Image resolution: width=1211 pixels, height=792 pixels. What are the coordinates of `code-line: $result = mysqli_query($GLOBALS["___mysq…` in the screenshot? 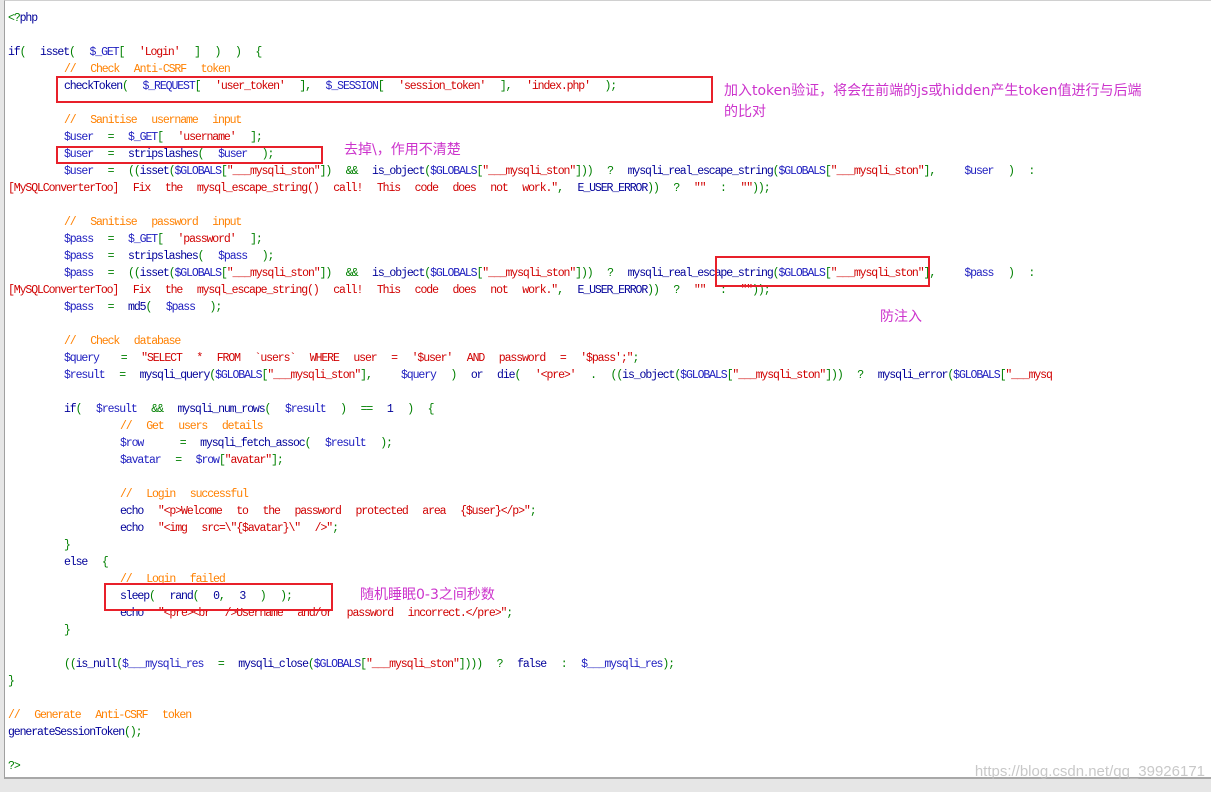 It's located at (530, 375).